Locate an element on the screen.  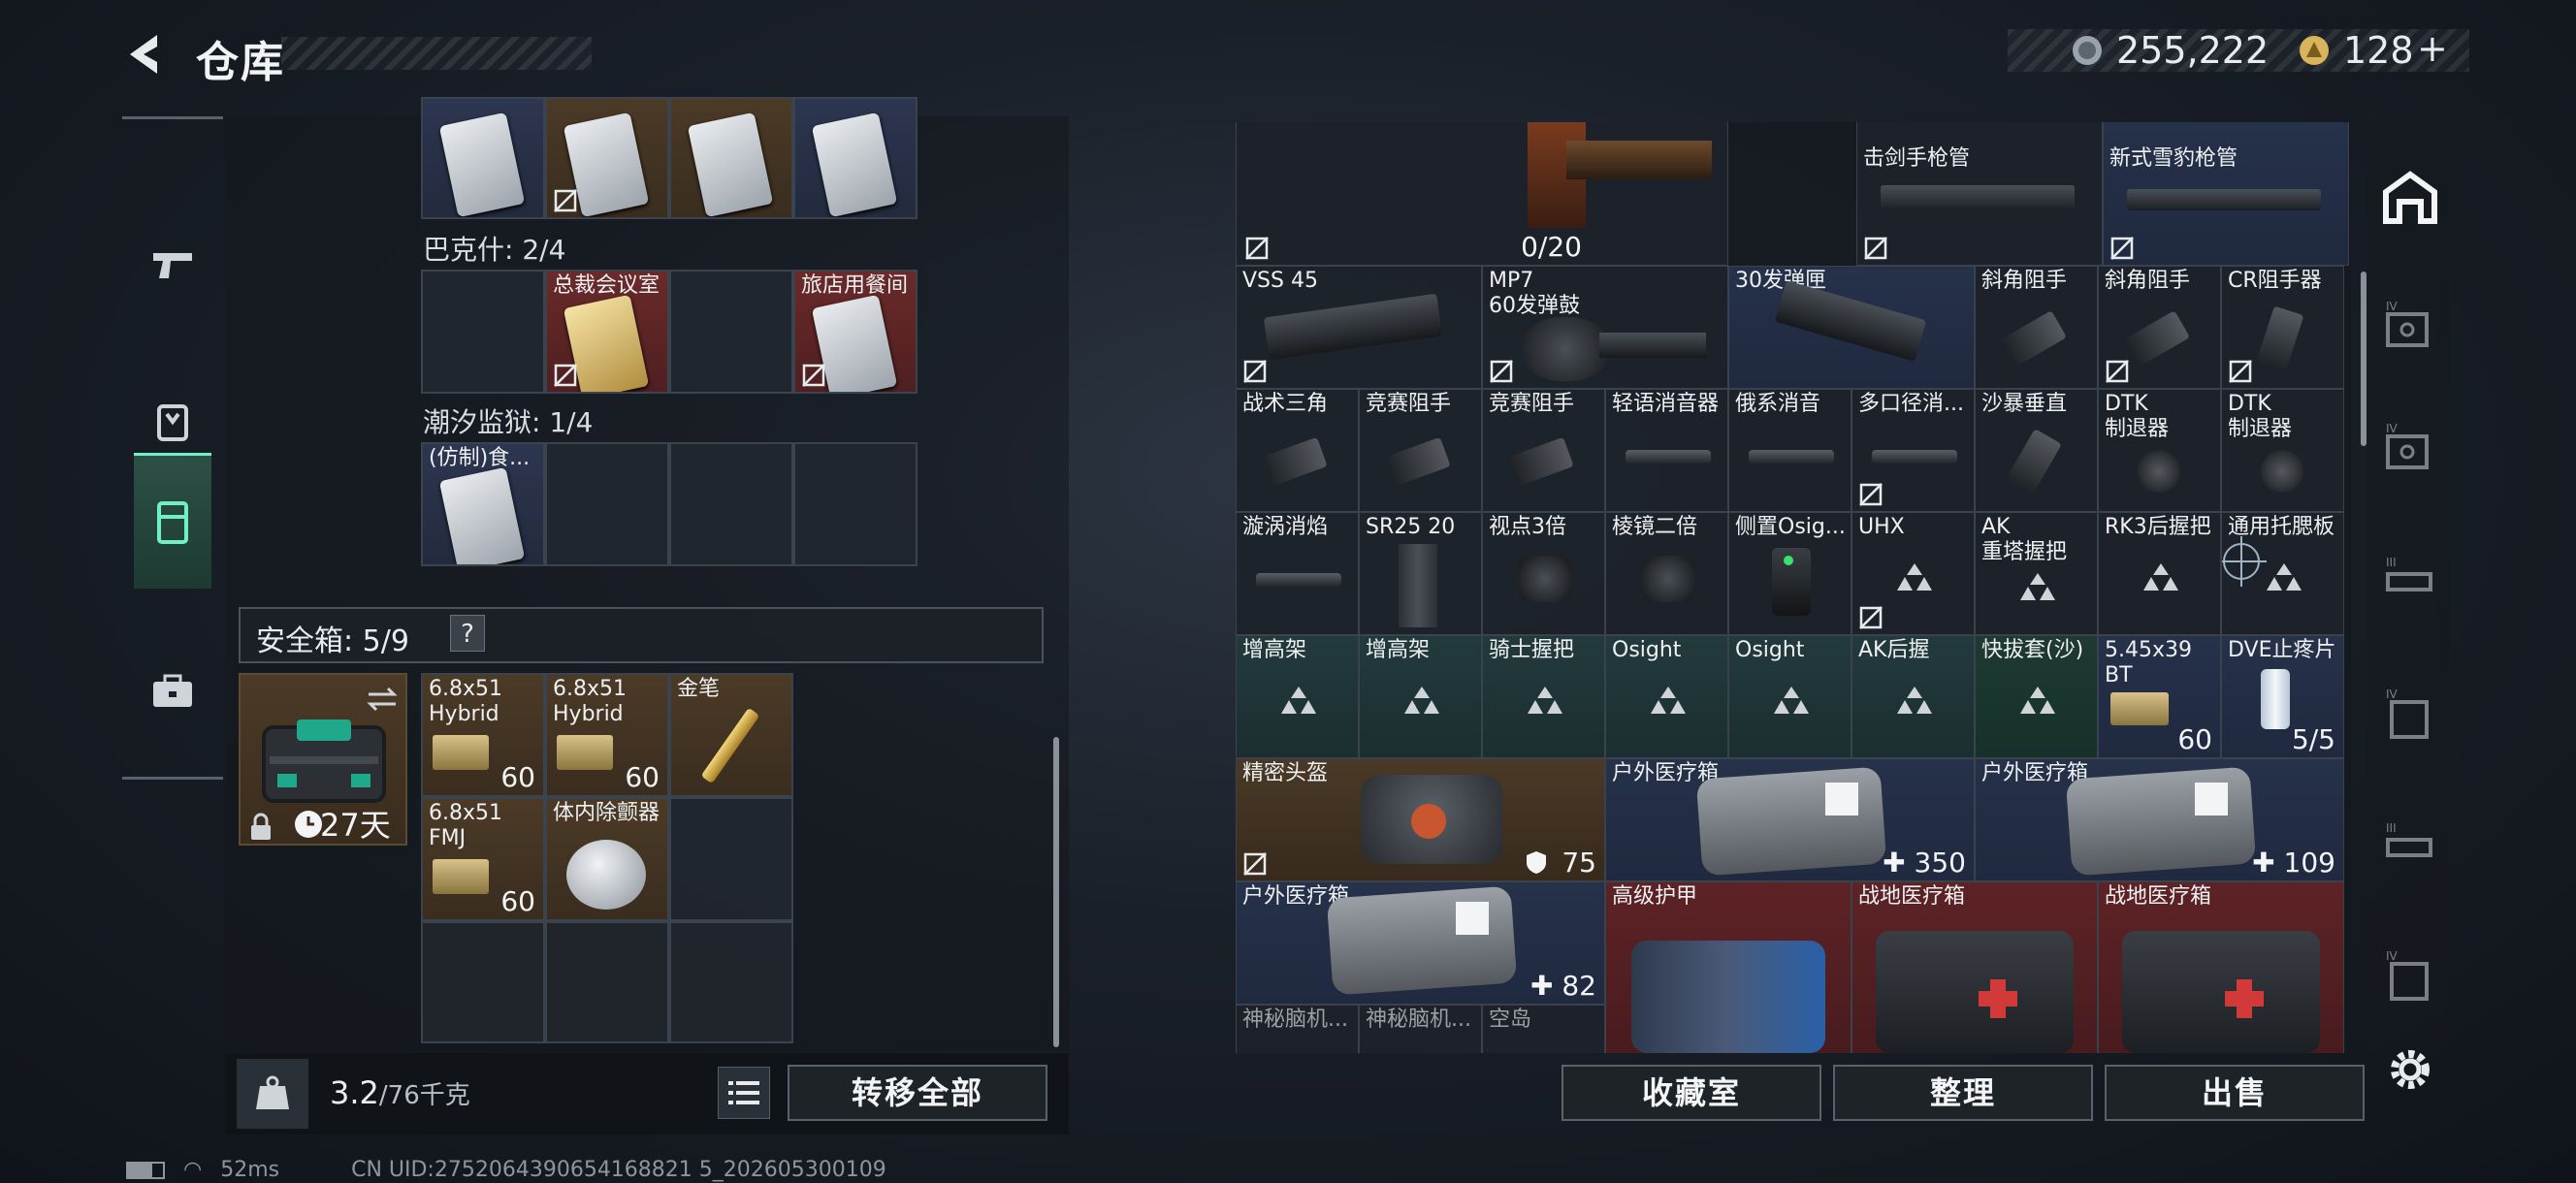
storage-tab-iv-4: IV is located at coordinates (2409, 975).